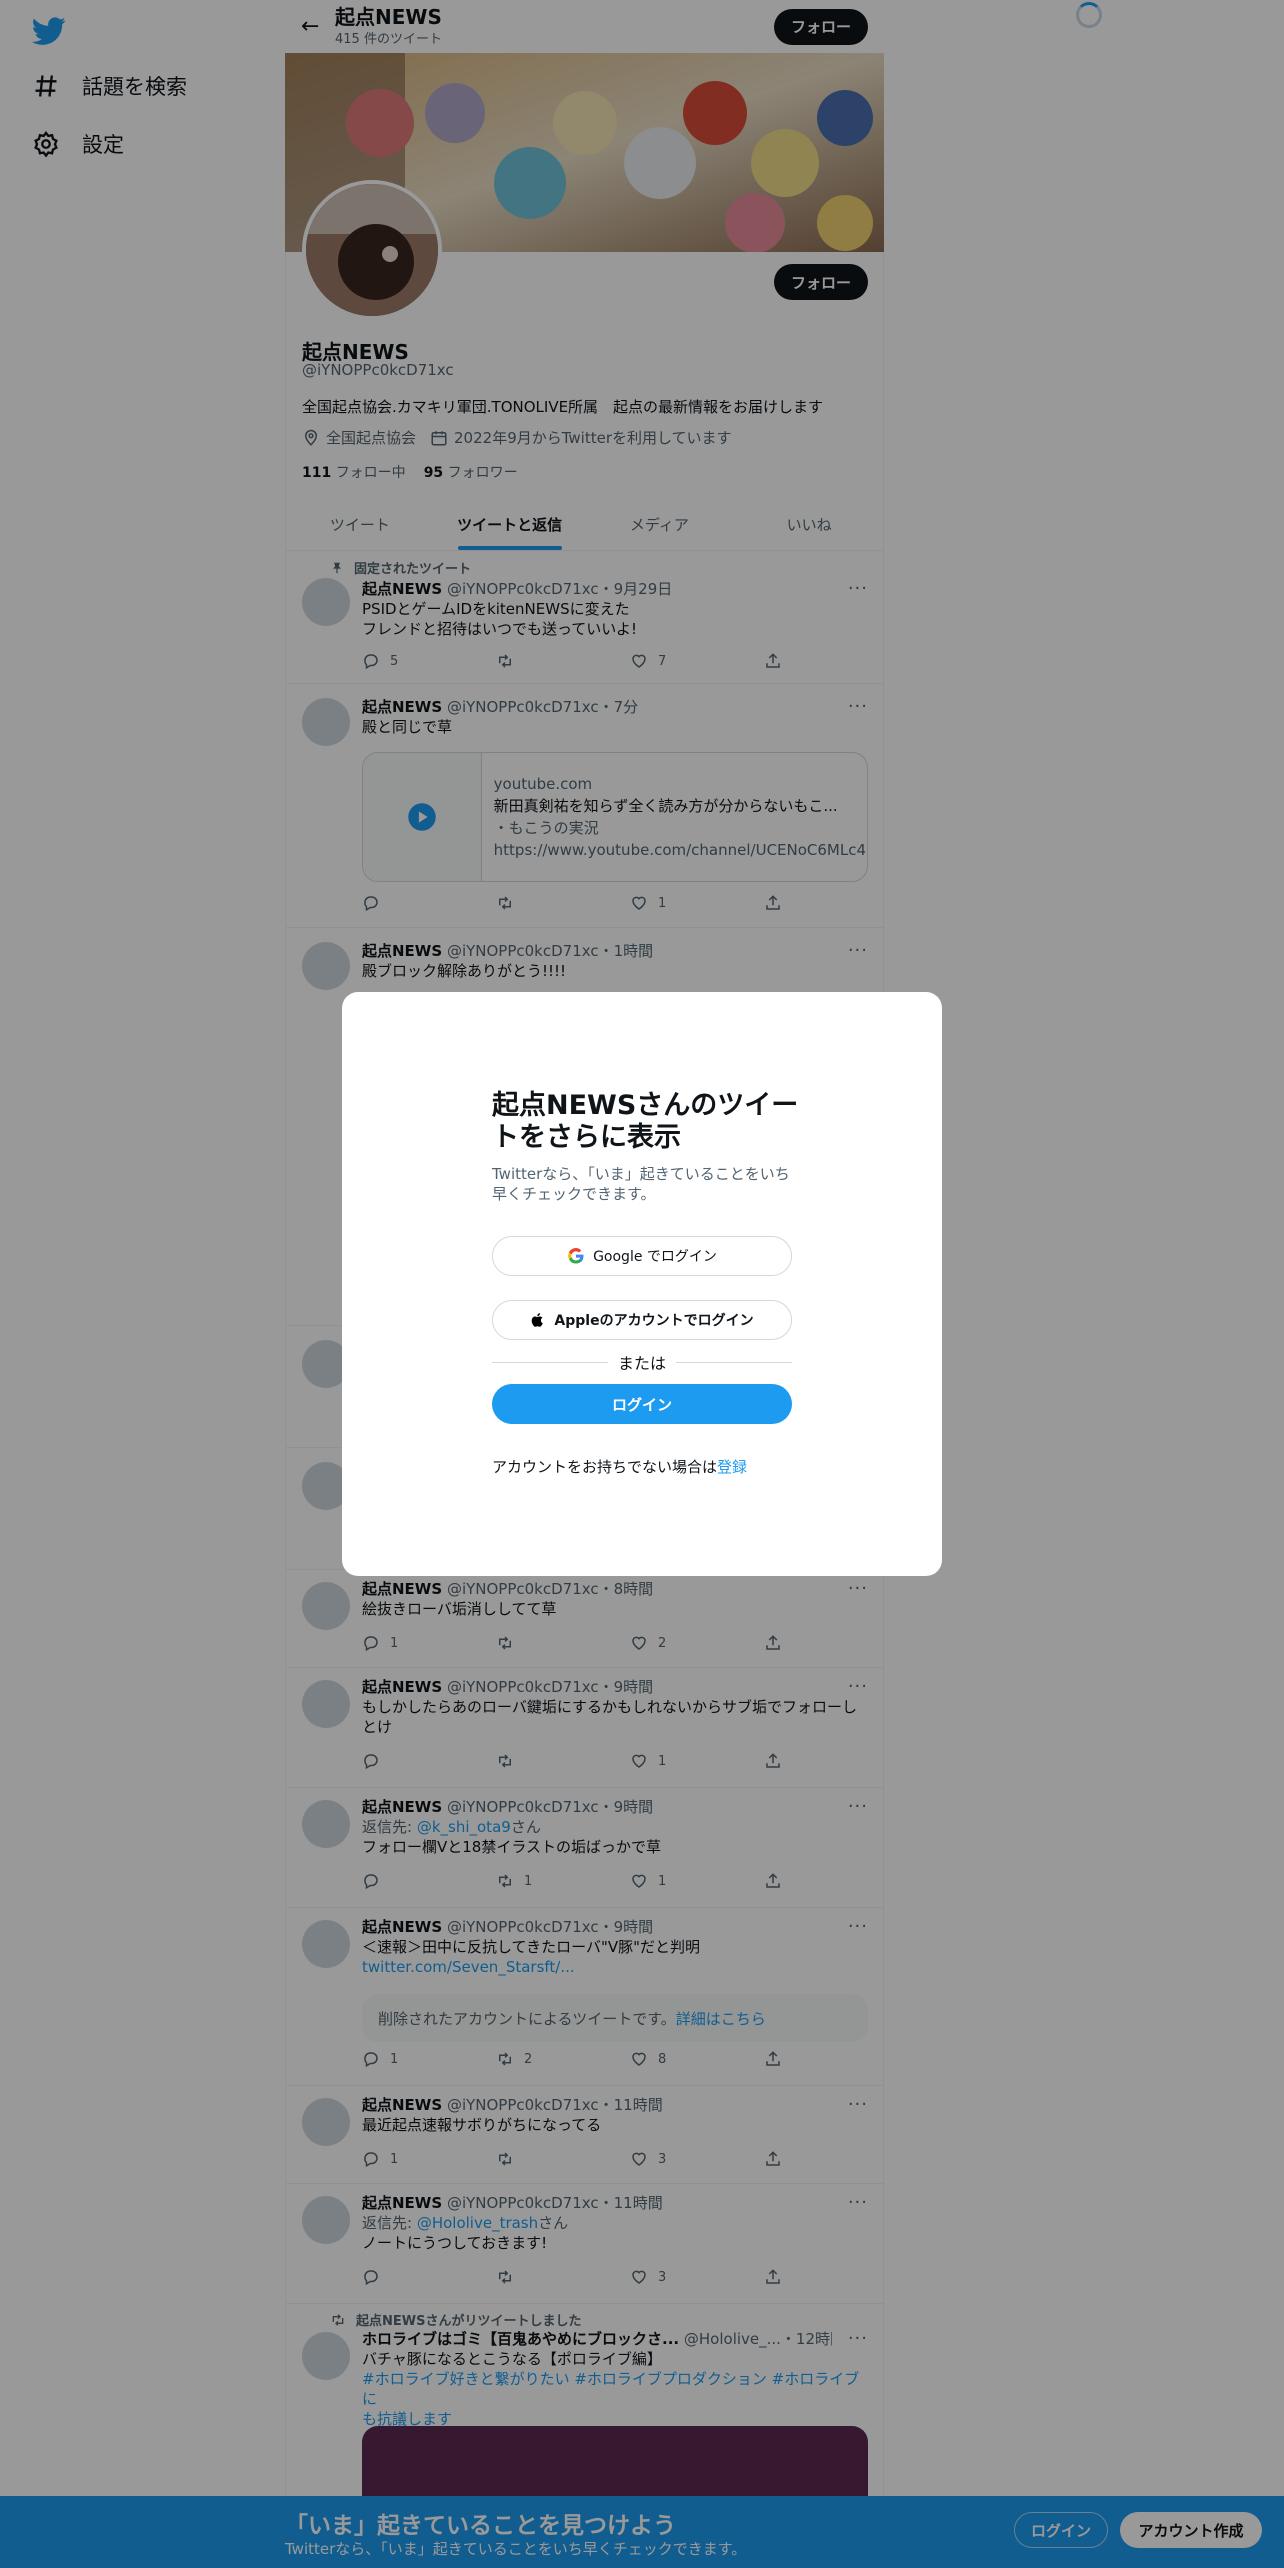  I want to click on google-g-icon, so click(576, 1256).